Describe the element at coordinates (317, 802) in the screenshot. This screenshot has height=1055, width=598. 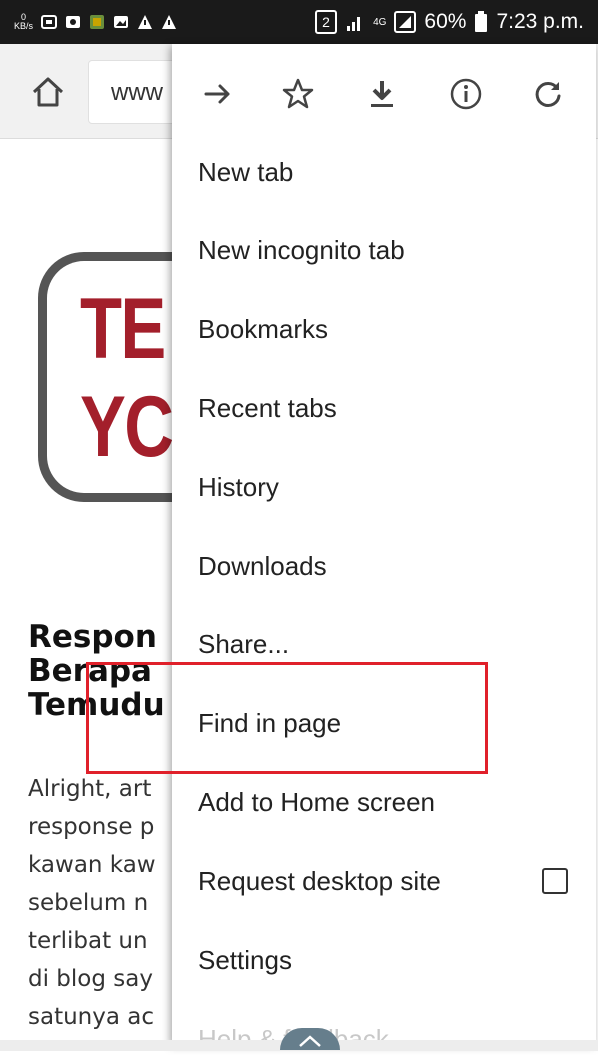
I see `menu-item-label: Add to Home screen` at that location.